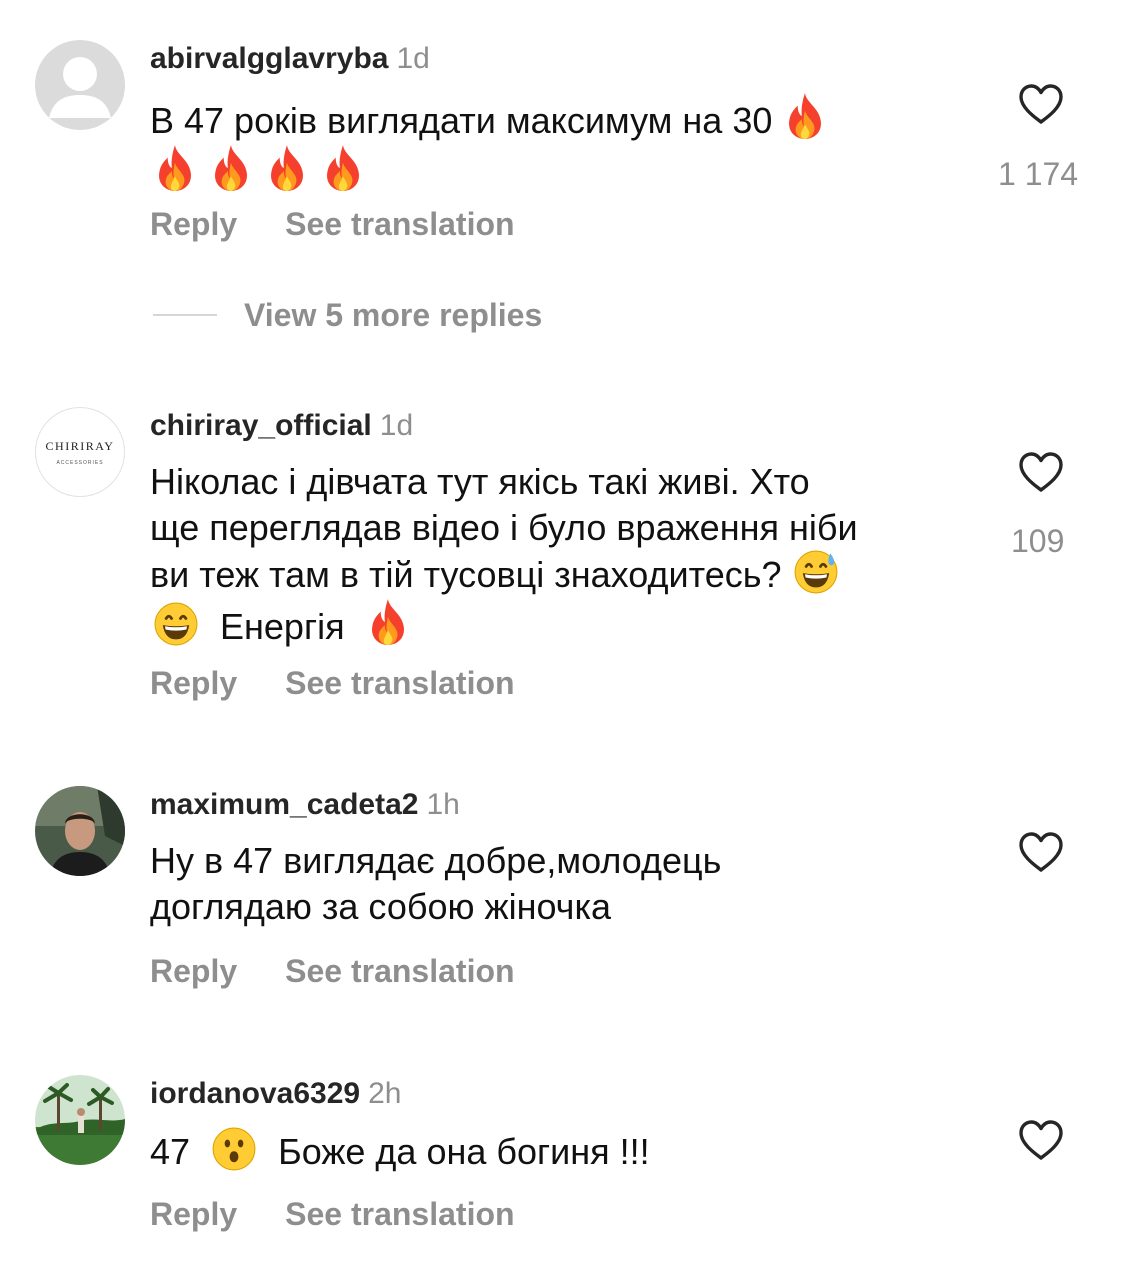 The width and height of the screenshot is (1121, 1280). I want to click on comment-text-line: доглядаю за собою жіночка, so click(381, 906).